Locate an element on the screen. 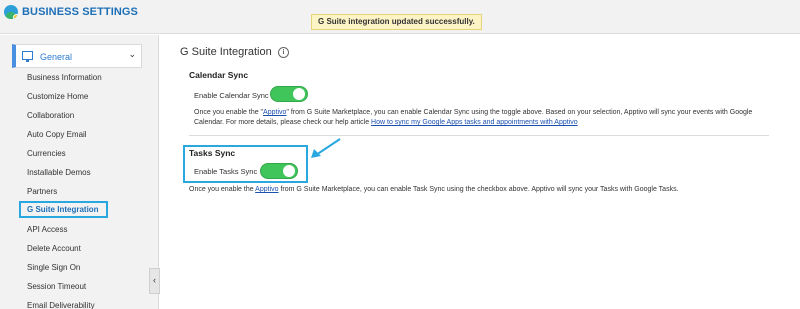 The height and width of the screenshot is (309, 800). info-icon: i is located at coordinates (283, 52).